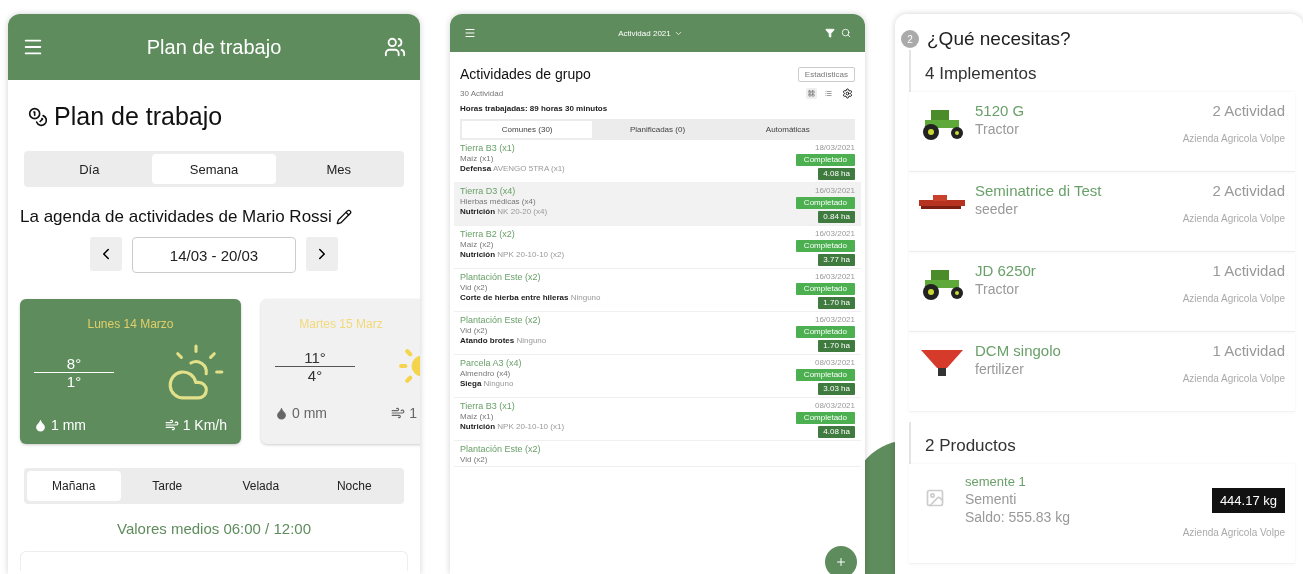 The width and height of the screenshot is (1303, 574). What do you see at coordinates (657, 204) in the screenshot?
I see `activity-row: Tierra D3 (x4) Hierbas médicas (x4) Nutrición NK 20-20 (x4) 16/03/2021 Completado 0.84 ha` at bounding box center [657, 204].